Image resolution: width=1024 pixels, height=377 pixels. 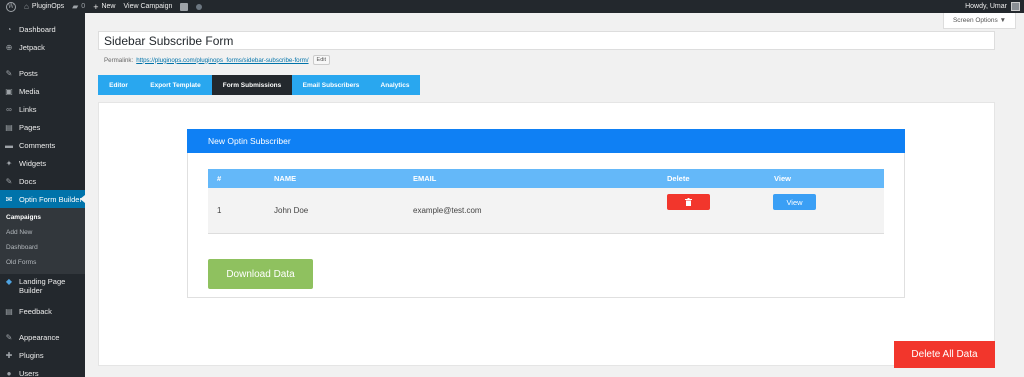 I want to click on docs-icon: ✎, so click(x=9, y=181).